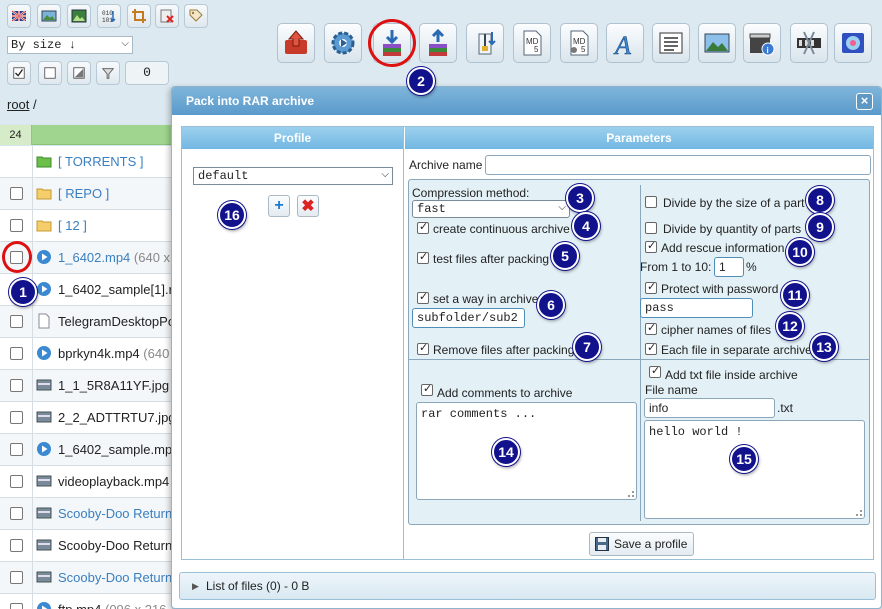  Describe the element at coordinates (651, 348) in the screenshot. I see `each-file-checkbox` at that location.